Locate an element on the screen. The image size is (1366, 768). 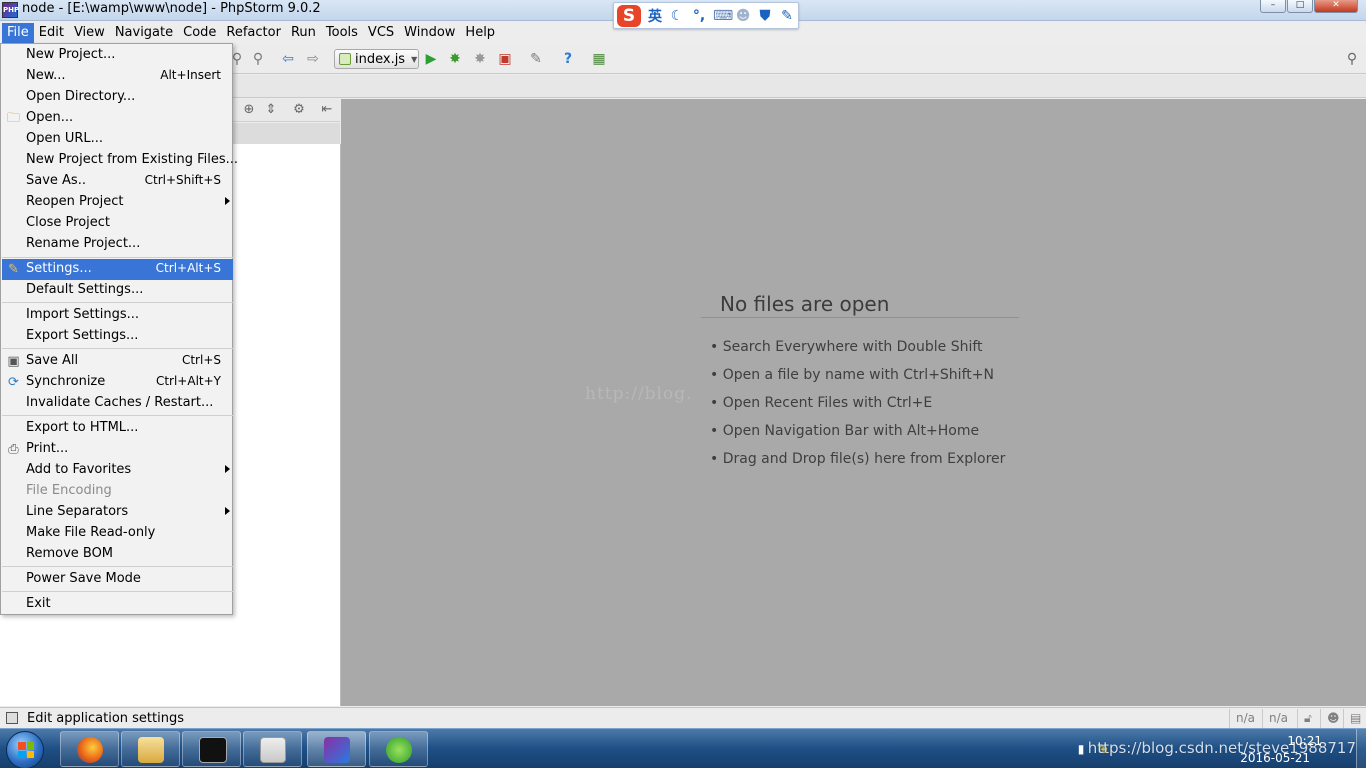
divider is located at coordinates (860, 317).